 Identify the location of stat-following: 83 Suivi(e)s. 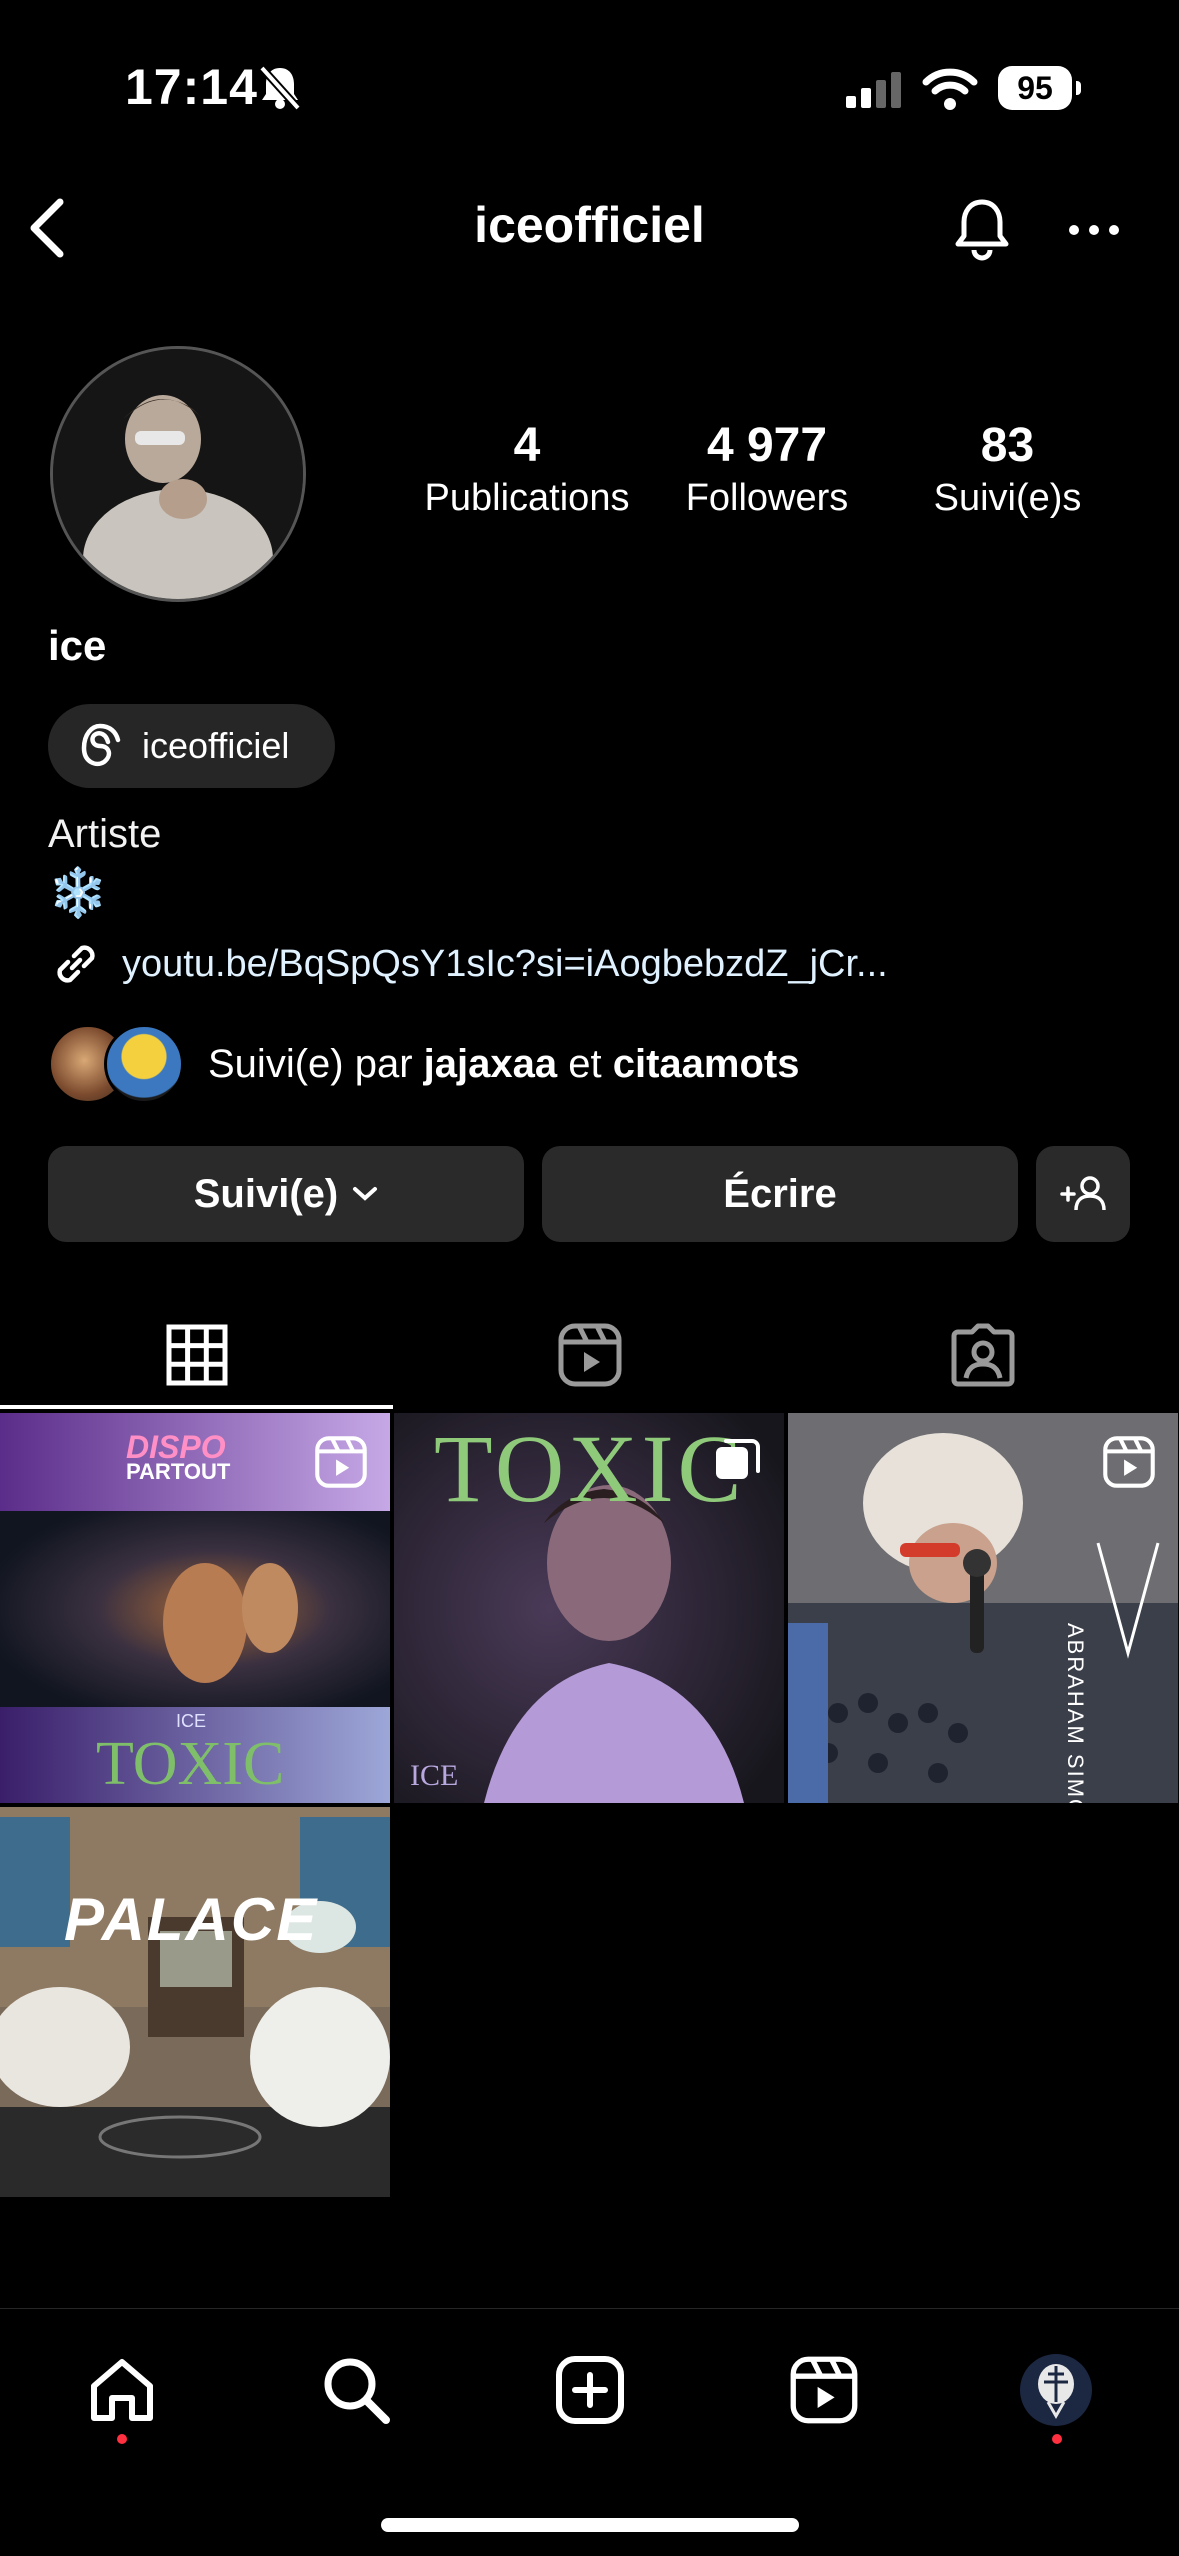
(1007, 469).